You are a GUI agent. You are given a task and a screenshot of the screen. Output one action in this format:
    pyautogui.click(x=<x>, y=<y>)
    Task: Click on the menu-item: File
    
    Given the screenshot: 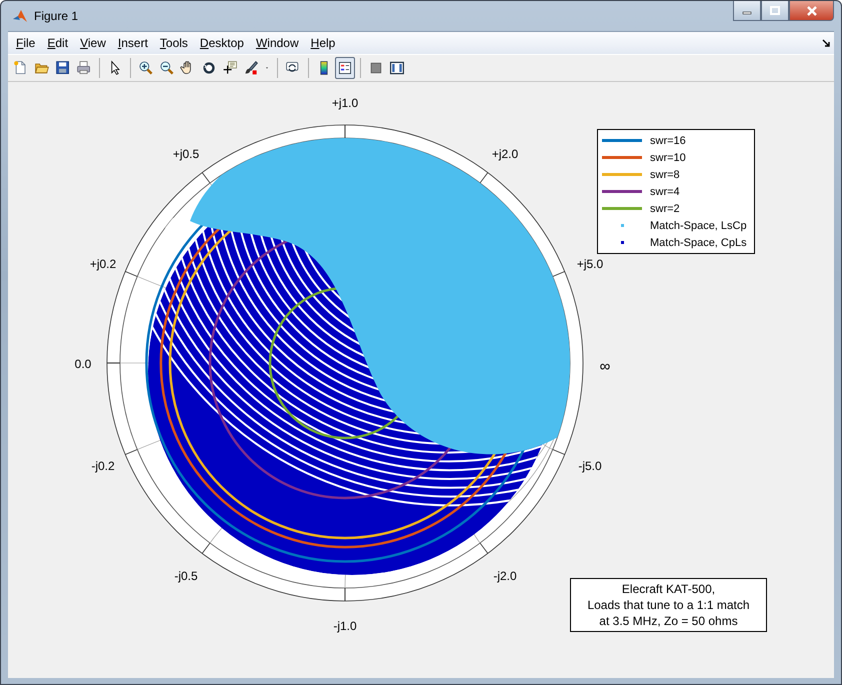 What is the action you would take?
    pyautogui.click(x=26, y=43)
    